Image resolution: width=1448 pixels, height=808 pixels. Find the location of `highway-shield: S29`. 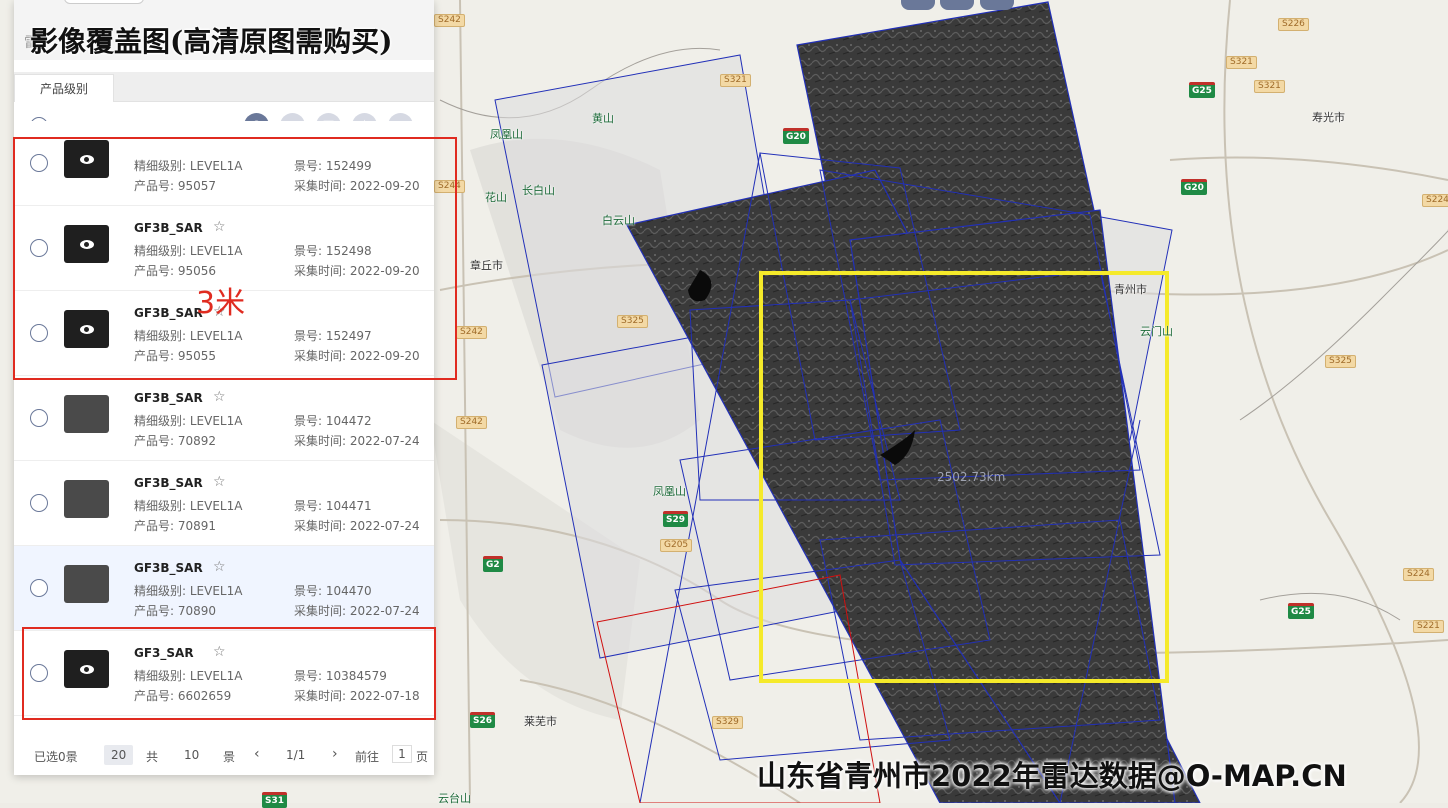

highway-shield: S29 is located at coordinates (676, 519).